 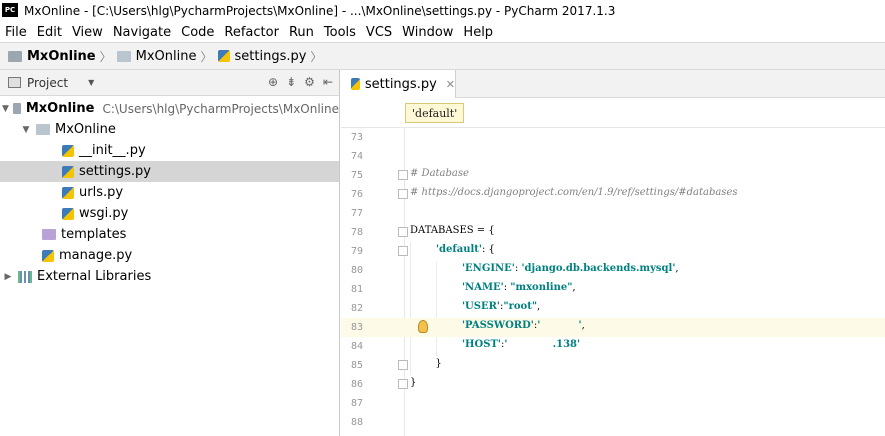 What do you see at coordinates (340, 32) in the screenshot?
I see `menu-tools: Tools` at bounding box center [340, 32].